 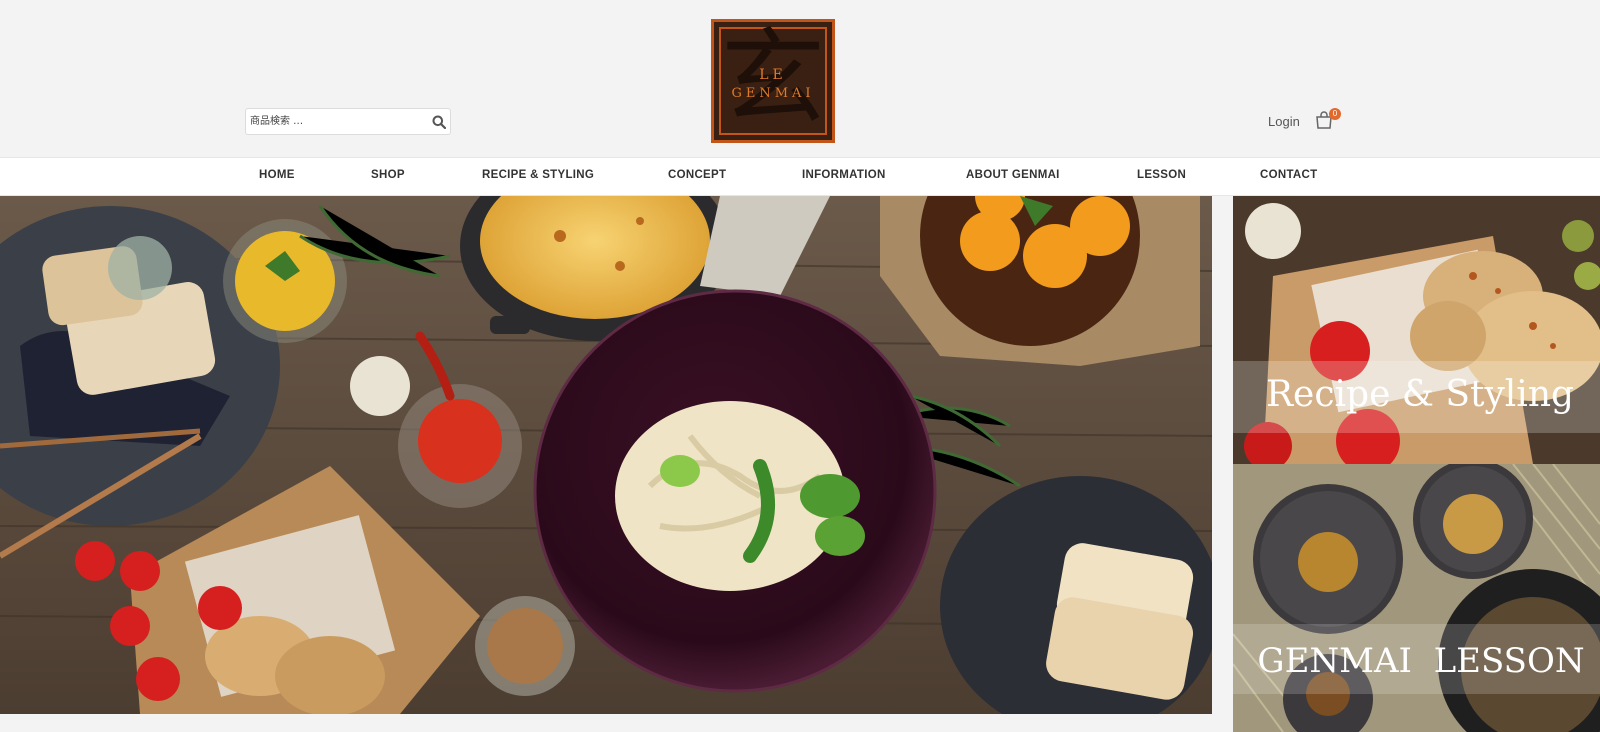 I want to click on nav-home: HOME, so click(x=277, y=175).